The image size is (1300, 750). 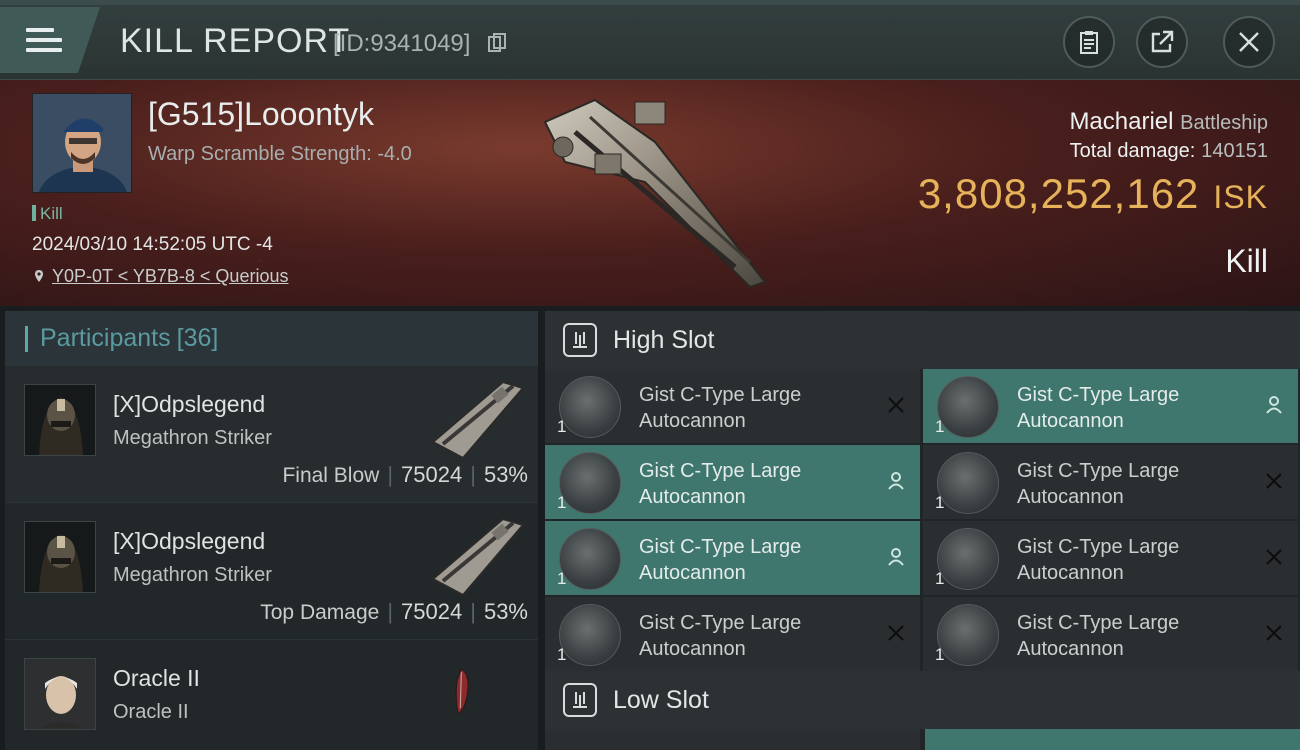 What do you see at coordinates (320, 612) in the screenshot?
I see `participant-stat-label: Top Damage` at bounding box center [320, 612].